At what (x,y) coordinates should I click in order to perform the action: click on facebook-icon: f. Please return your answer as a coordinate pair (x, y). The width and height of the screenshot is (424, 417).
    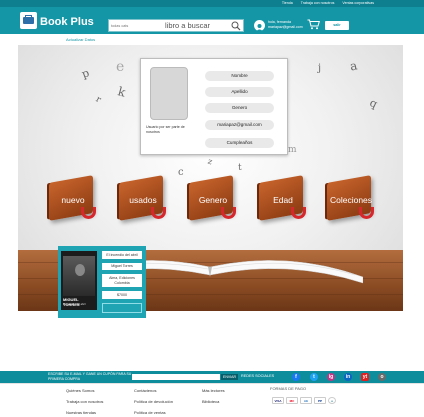
    Looking at the image, I should click on (296, 377).